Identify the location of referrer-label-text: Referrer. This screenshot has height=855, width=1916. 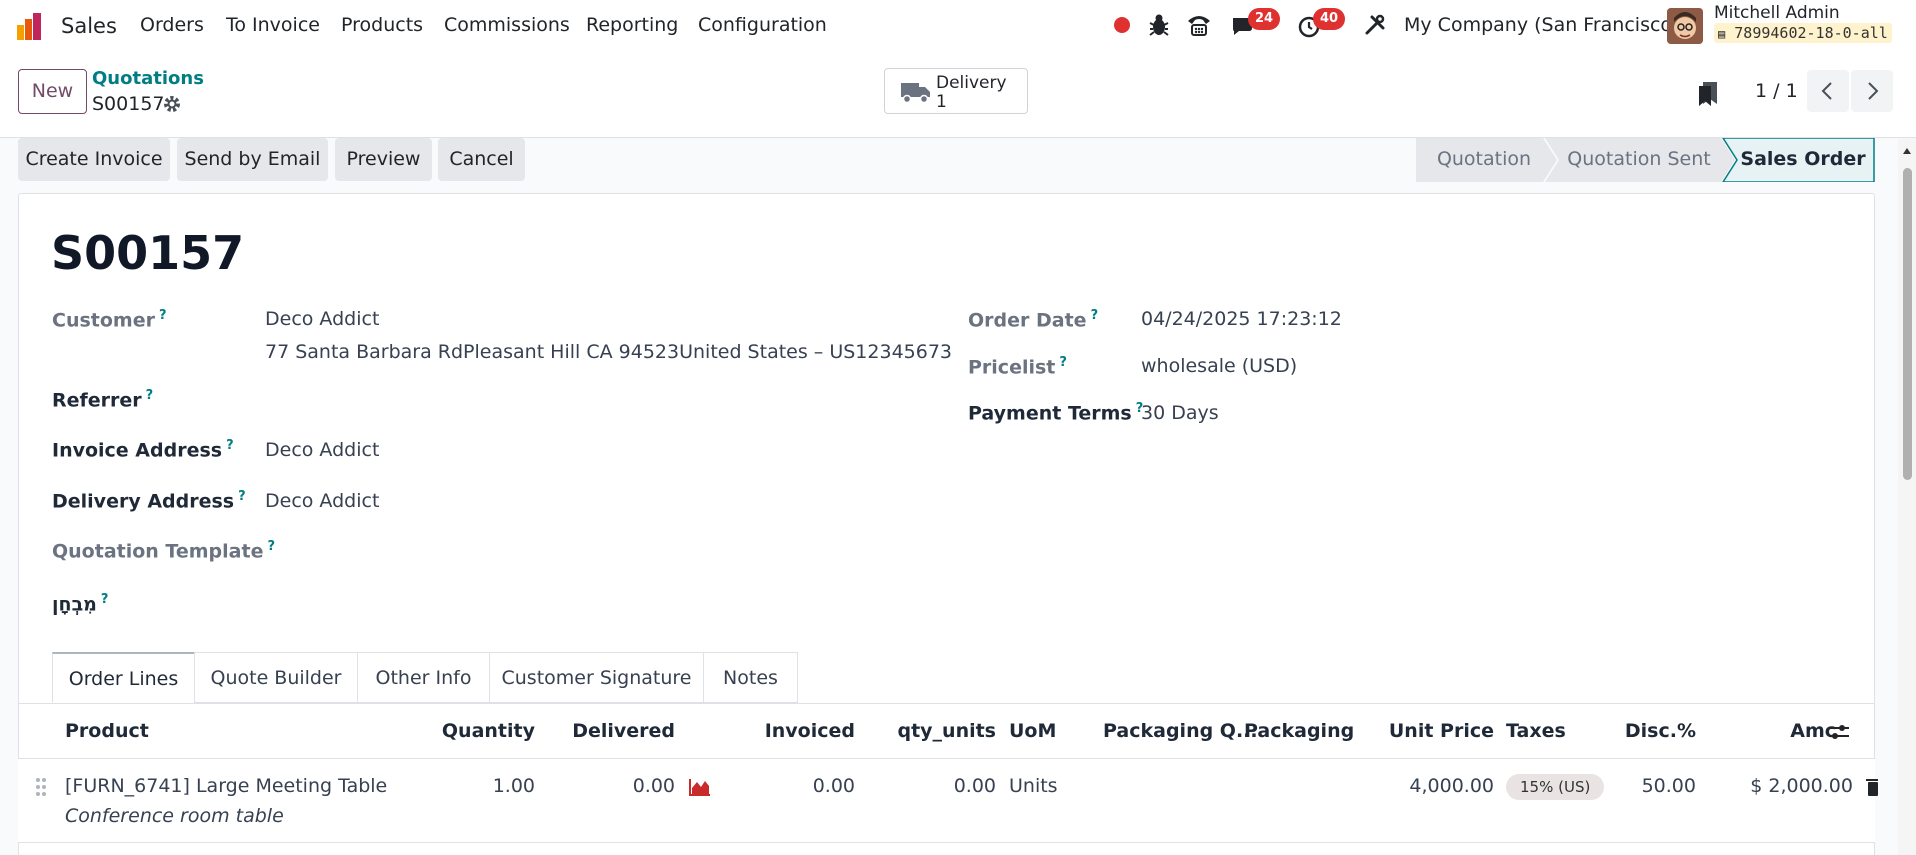
(97, 400).